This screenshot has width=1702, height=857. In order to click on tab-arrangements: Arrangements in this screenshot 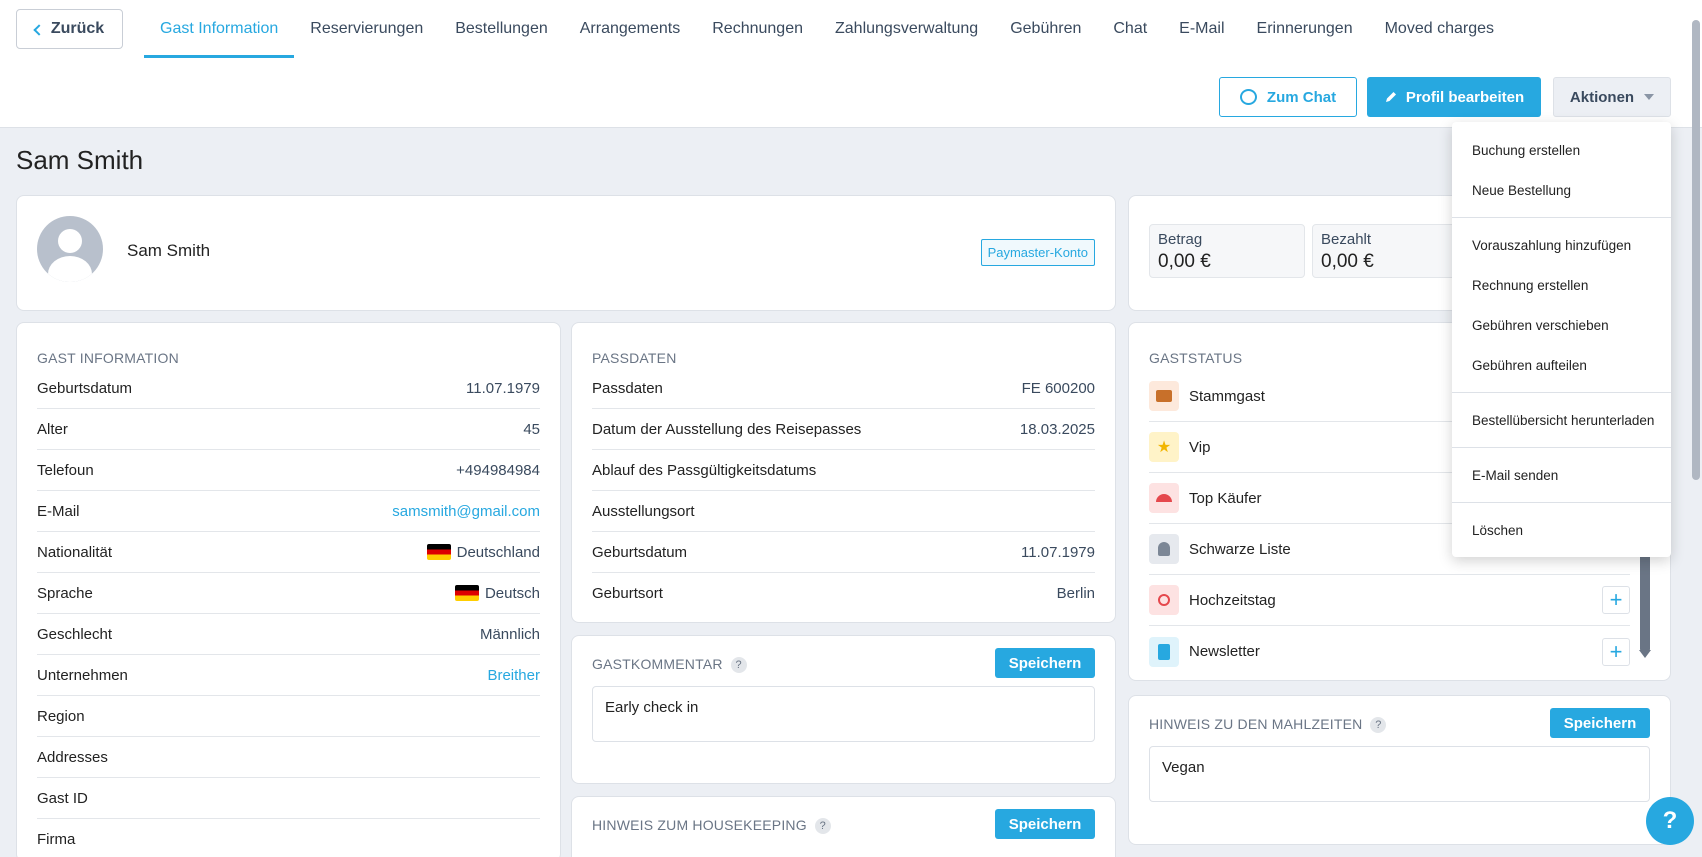, I will do `click(630, 29)`.